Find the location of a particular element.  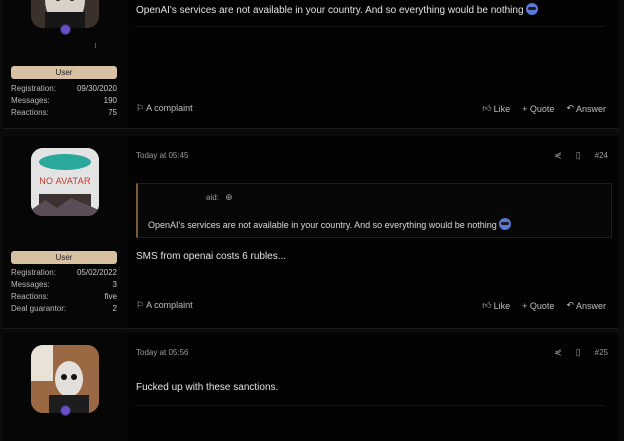

post-time: Today at 05:45 is located at coordinates (162, 155).